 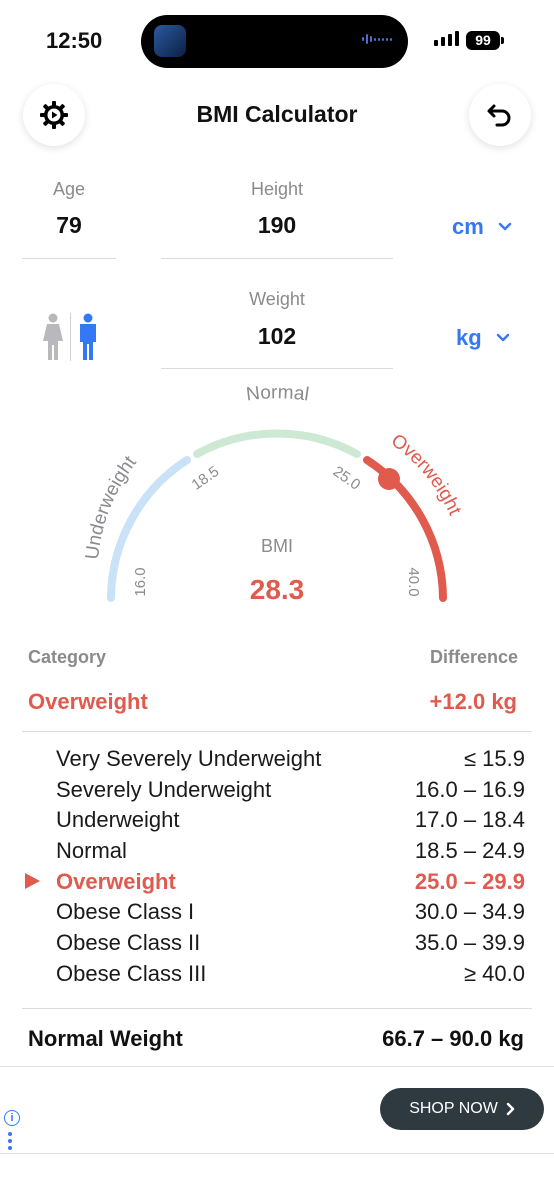 I want to click on range-row: Normal 18.5 – 24.9, so click(x=277, y=853).